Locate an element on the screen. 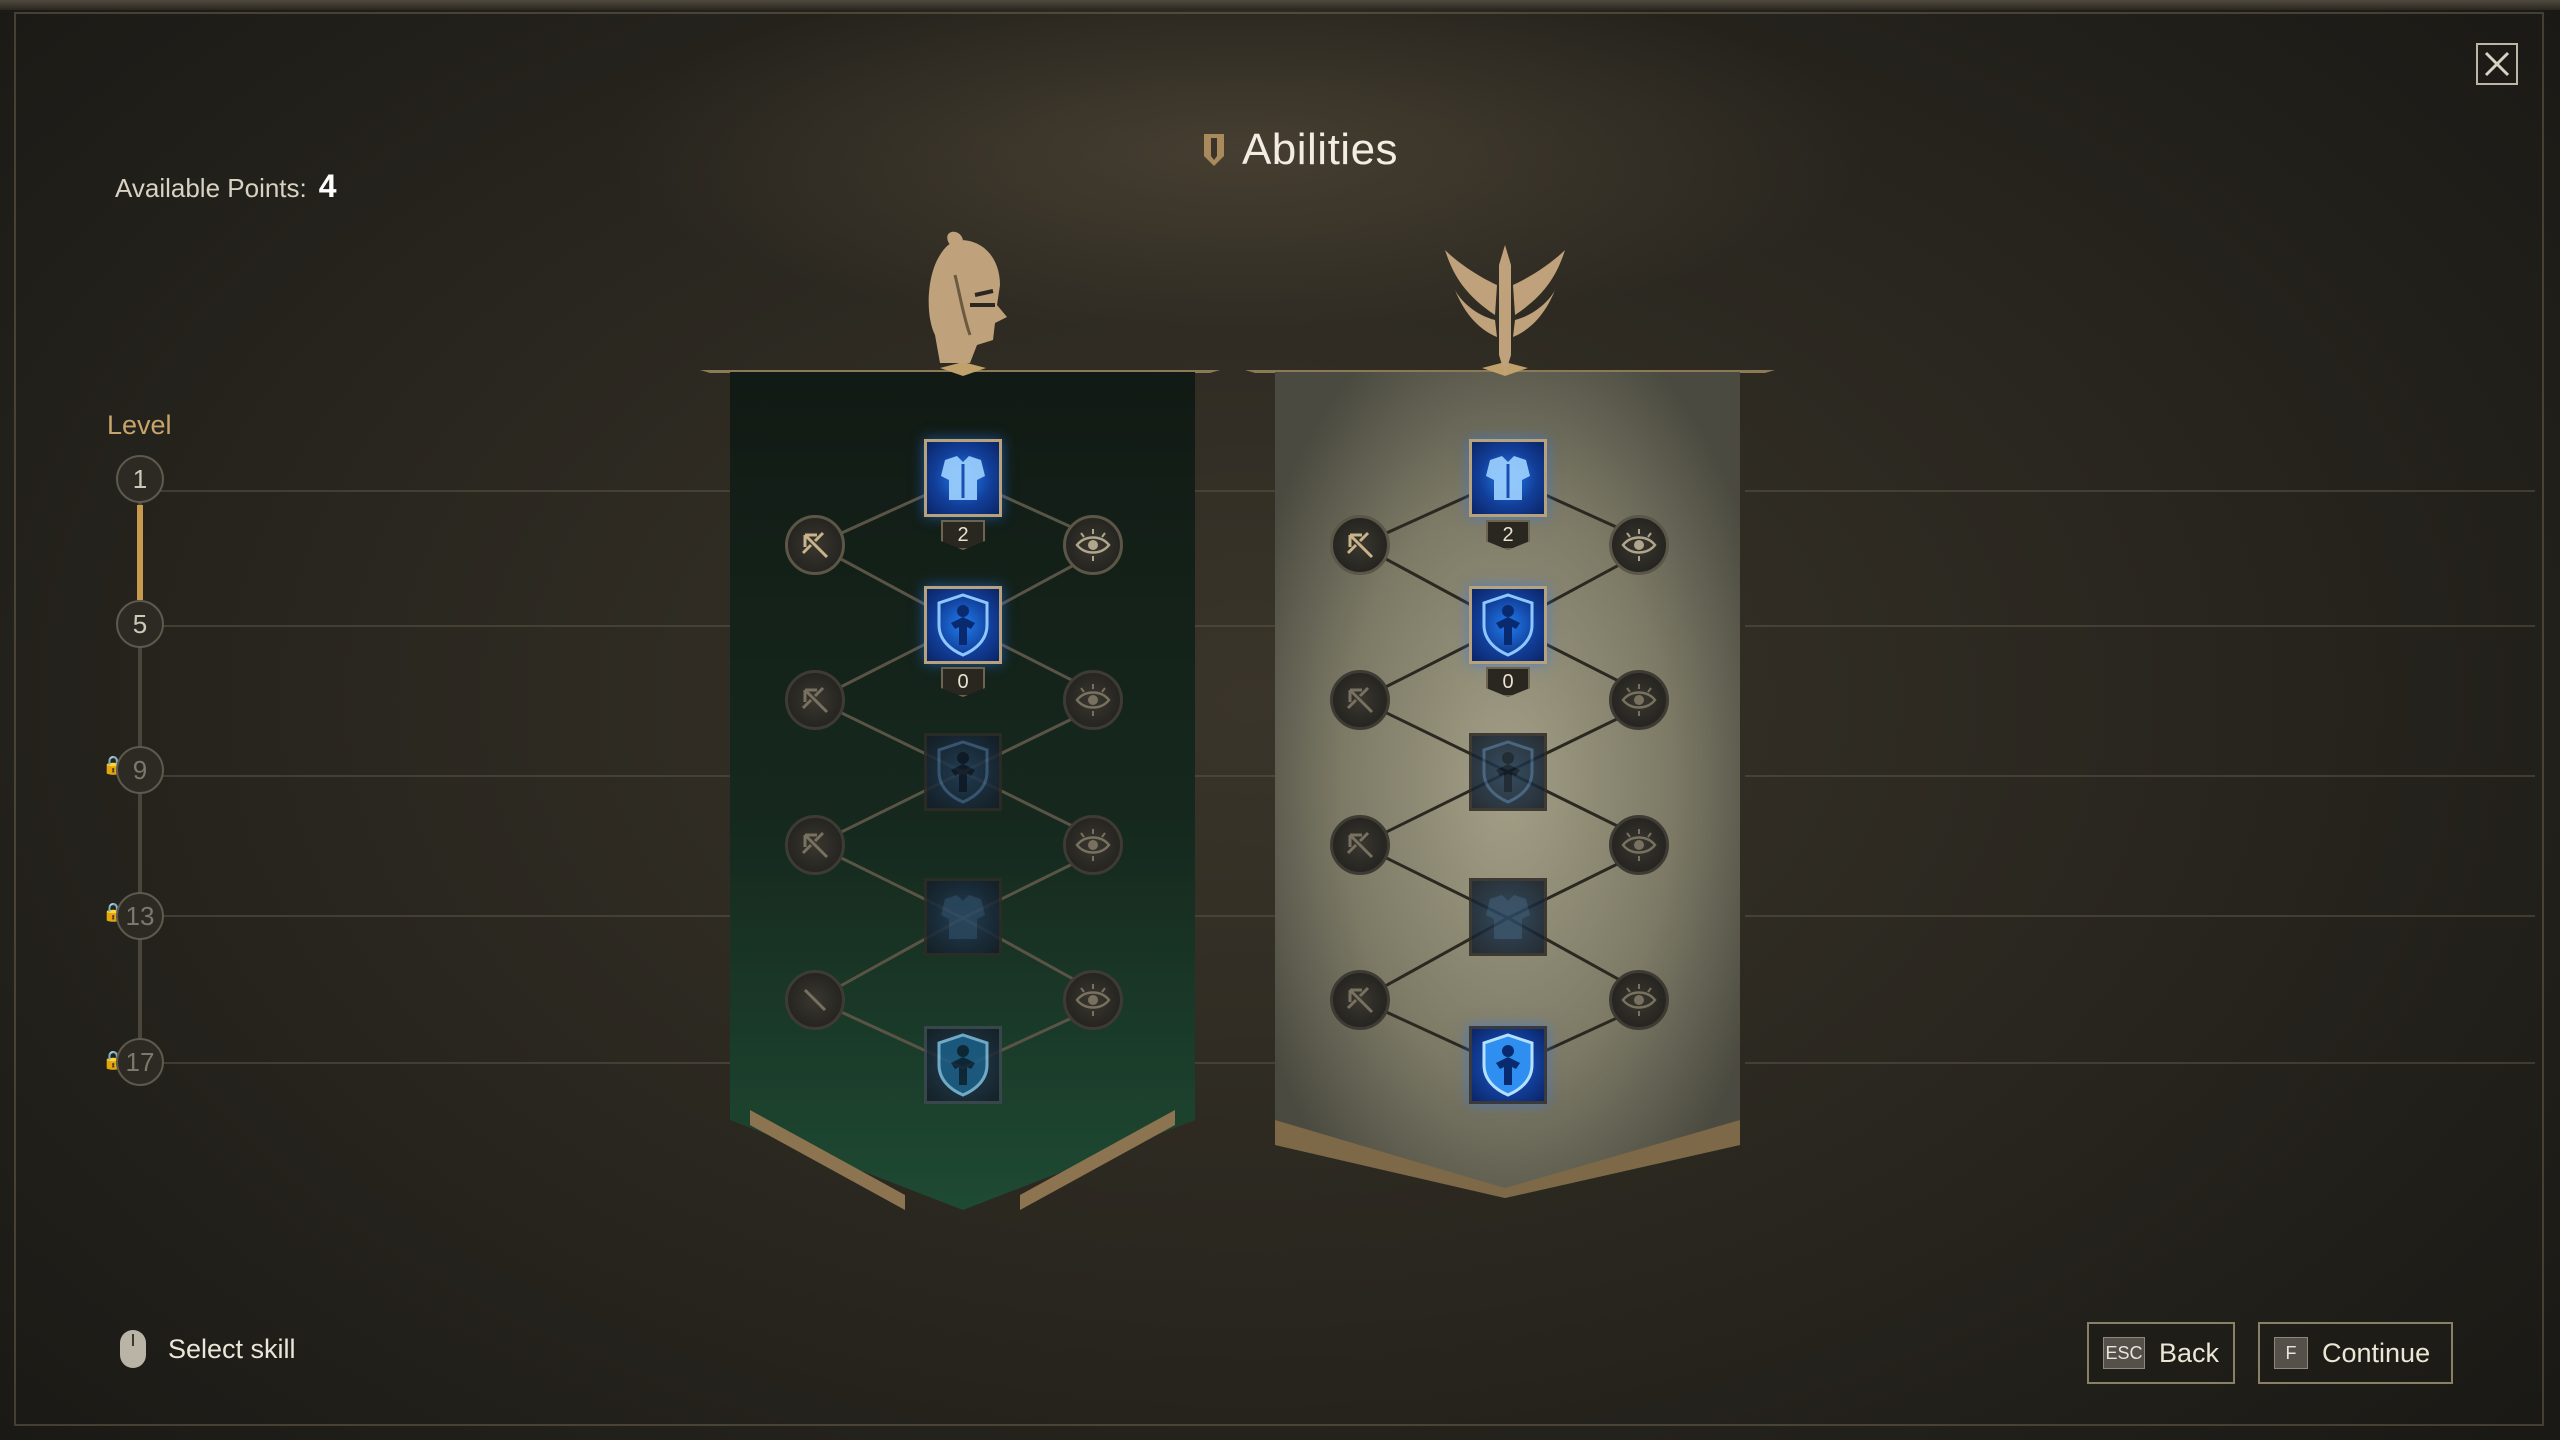  points-label: Available Points: is located at coordinates (211, 188).